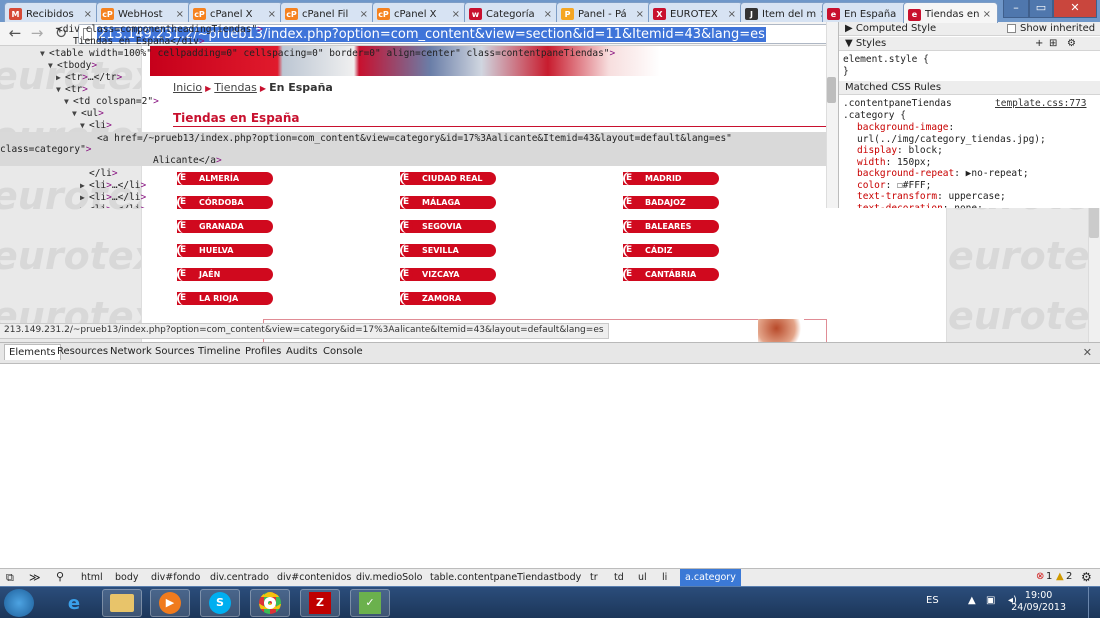 This screenshot has height=618, width=1100. Describe the element at coordinates (19, 603) in the screenshot. I see `start-button` at that location.